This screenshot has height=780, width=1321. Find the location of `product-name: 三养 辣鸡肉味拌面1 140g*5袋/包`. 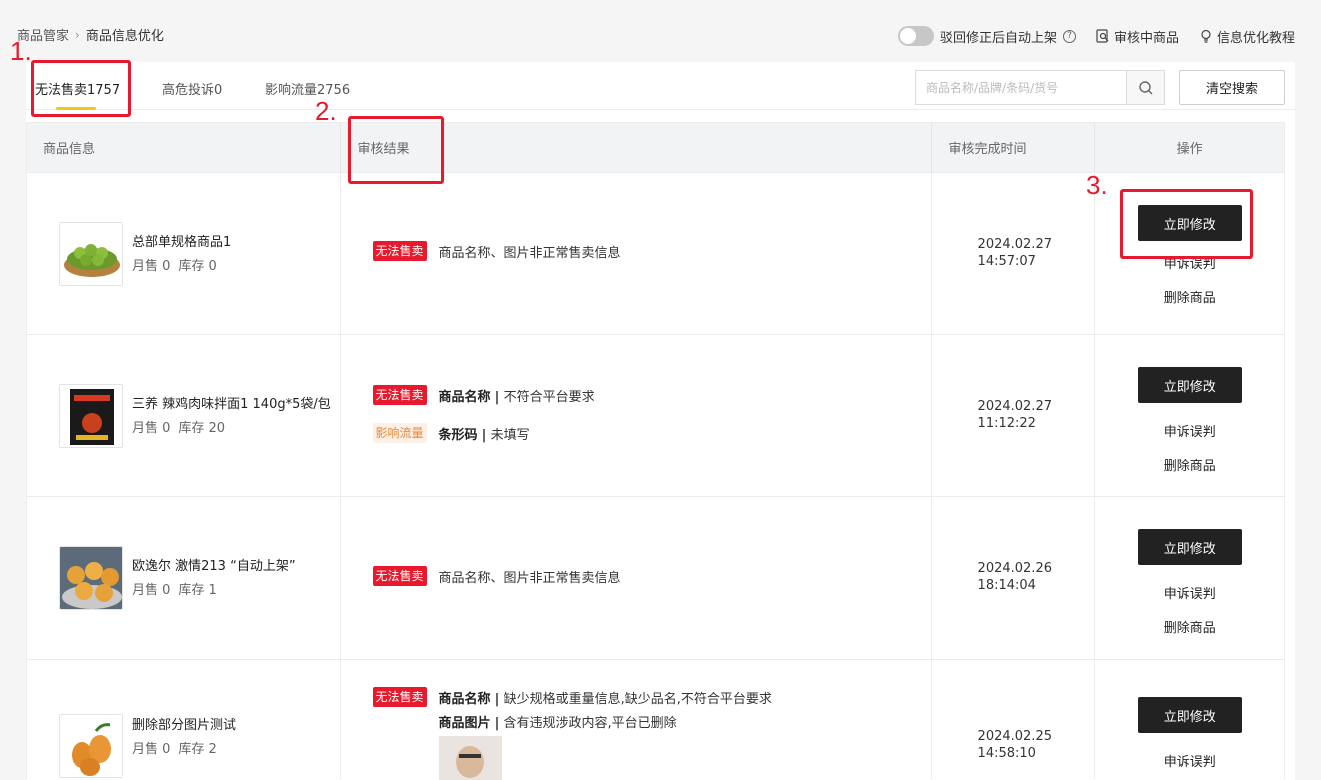

product-name: 三养 辣鸡肉味拌面1 140g*5袋/包 is located at coordinates (234, 404).